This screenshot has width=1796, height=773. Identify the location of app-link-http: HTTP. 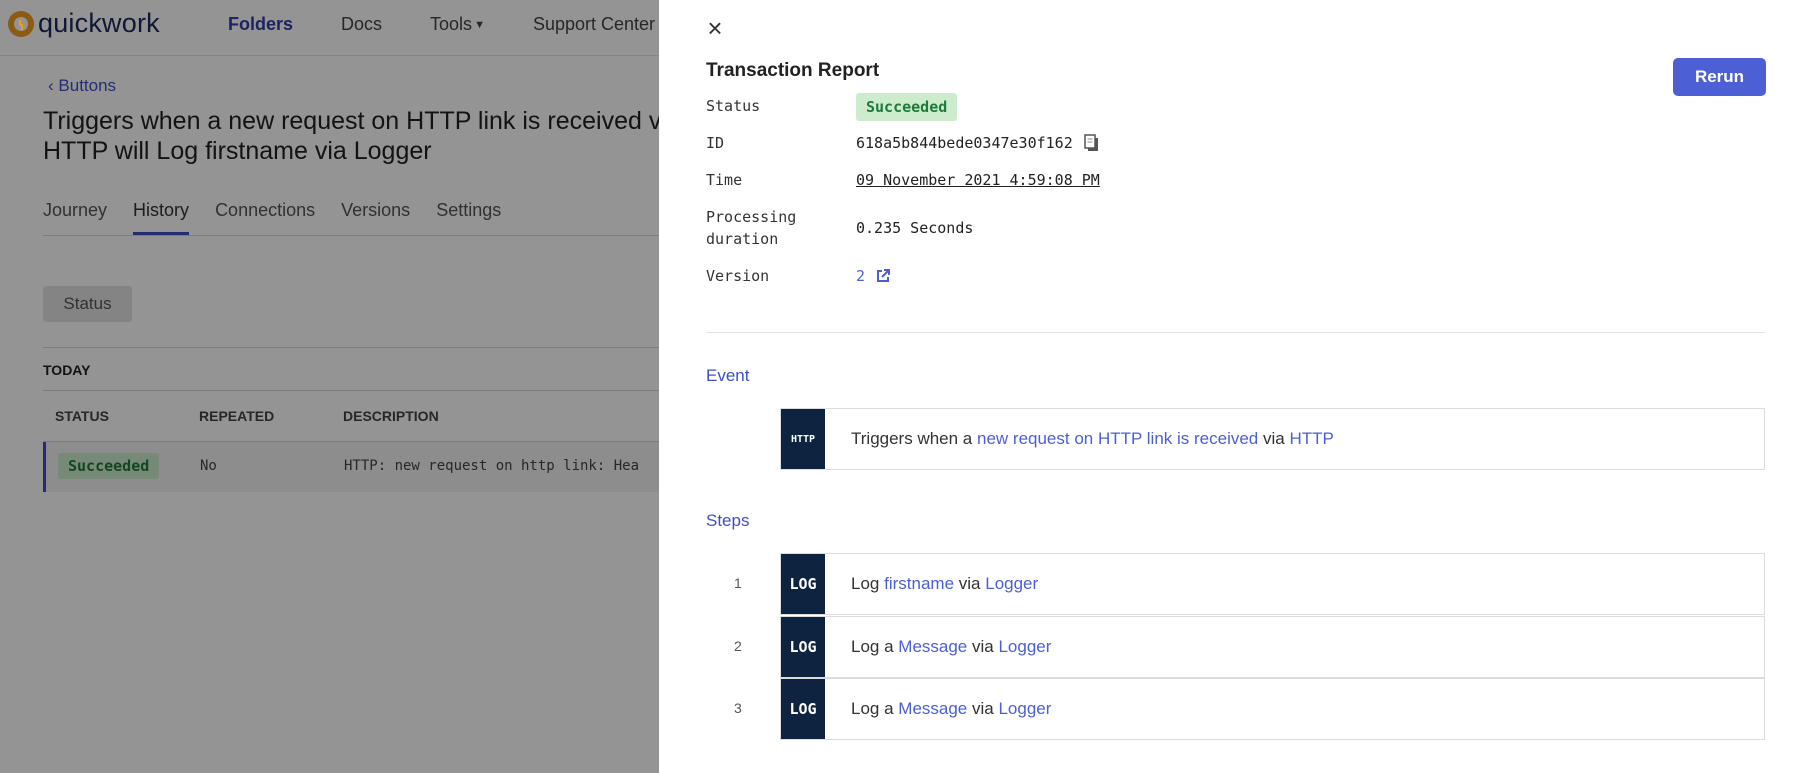
(1311, 438).